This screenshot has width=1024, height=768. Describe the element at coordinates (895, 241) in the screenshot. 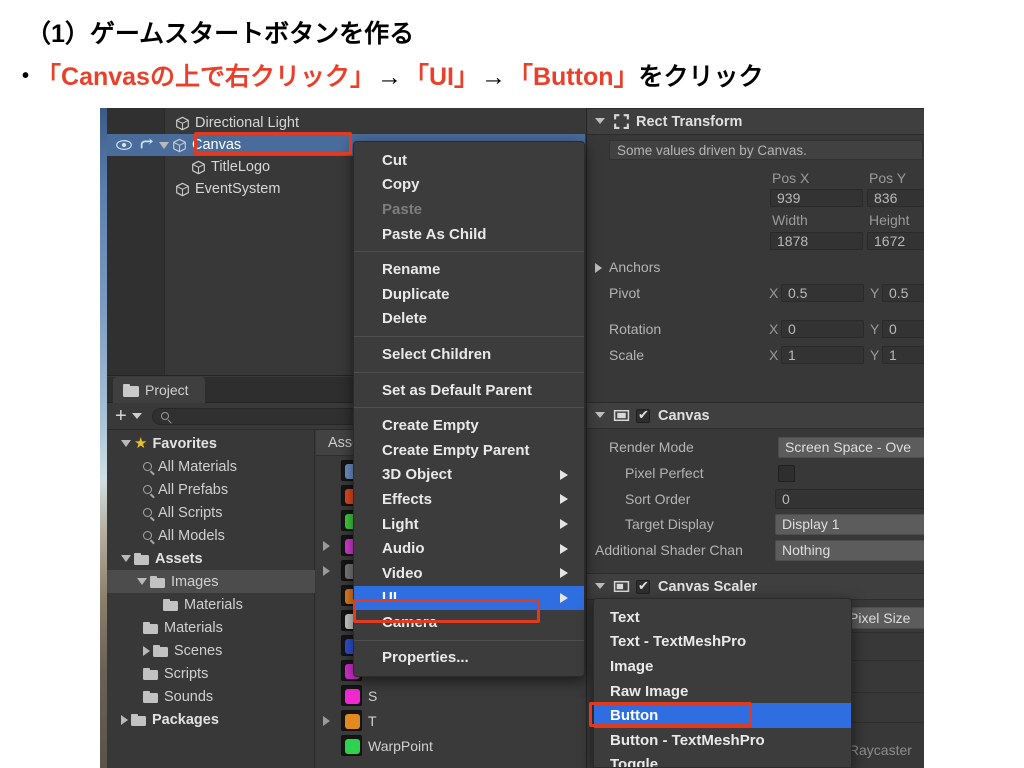

I see `height-field: 1672` at that location.